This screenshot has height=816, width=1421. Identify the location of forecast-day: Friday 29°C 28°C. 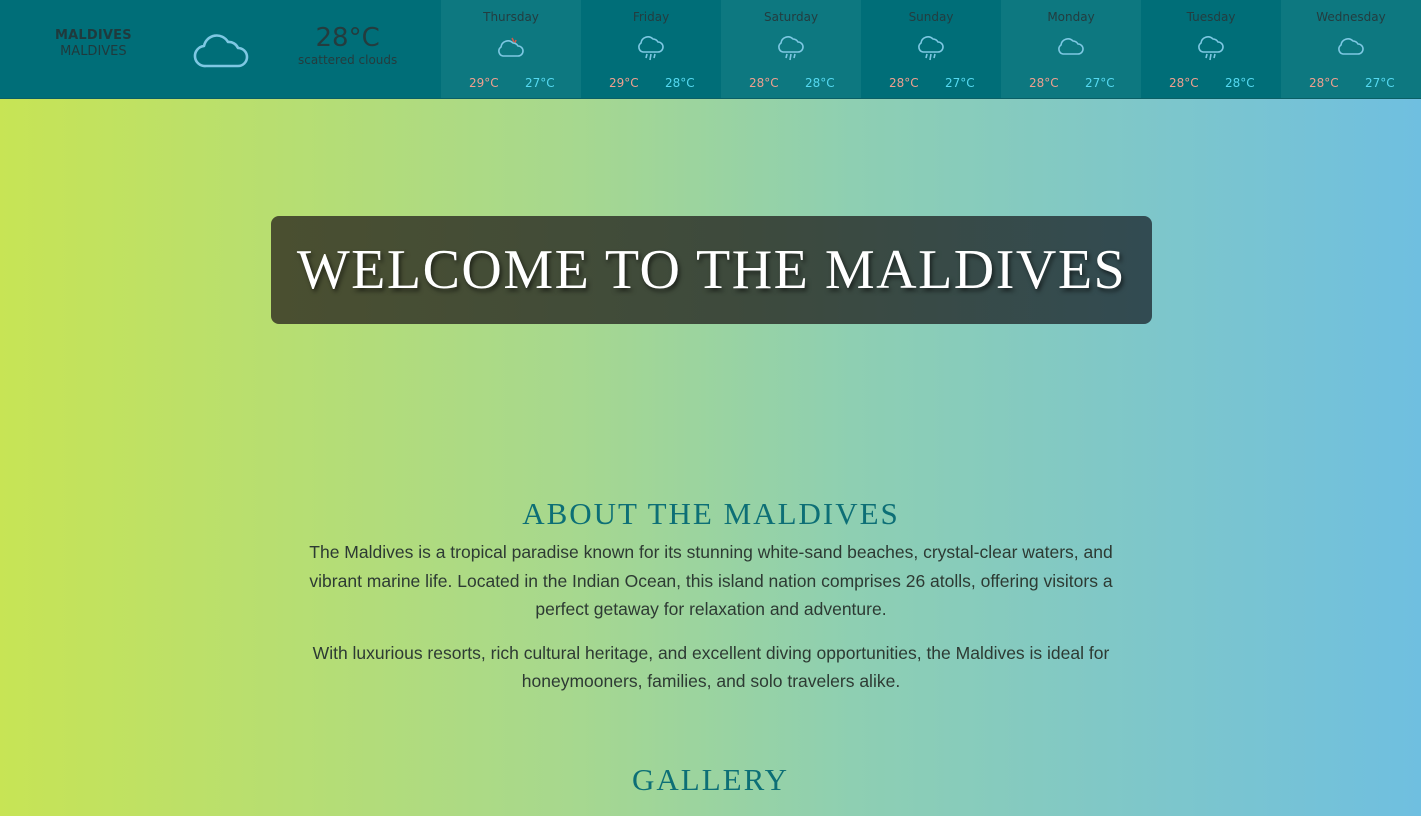
(651, 49).